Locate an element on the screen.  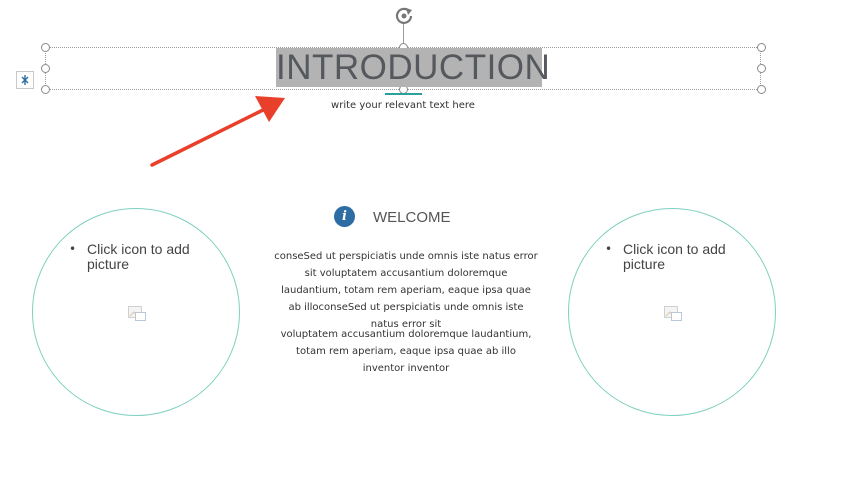
rotate-icon is located at coordinates (404, 15).